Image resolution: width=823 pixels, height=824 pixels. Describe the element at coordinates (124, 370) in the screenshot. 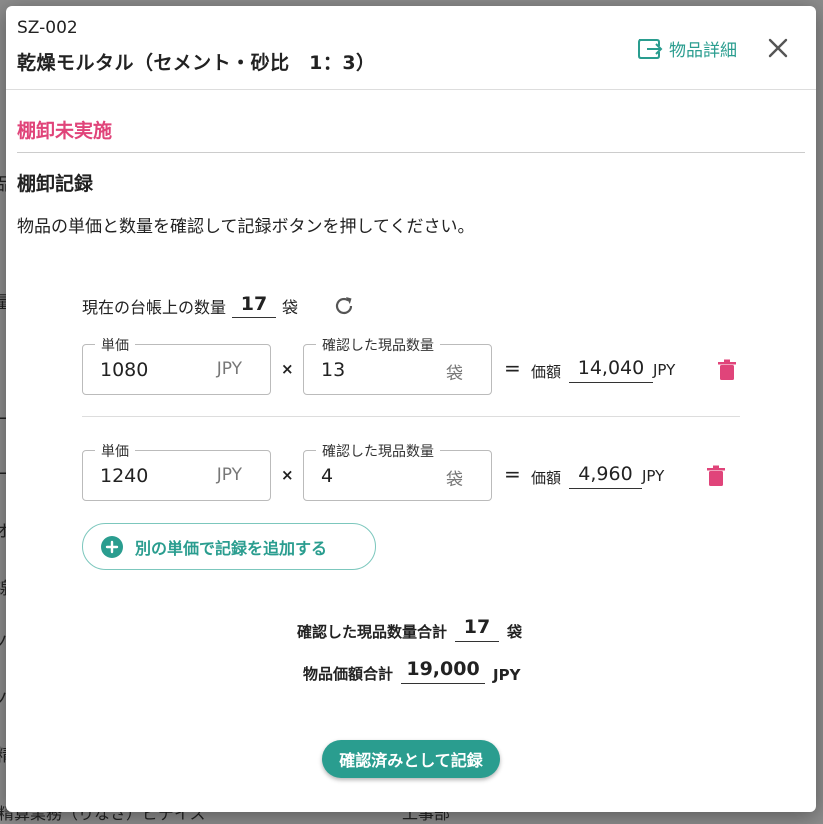

I see `unit-price-value: 1080` at that location.